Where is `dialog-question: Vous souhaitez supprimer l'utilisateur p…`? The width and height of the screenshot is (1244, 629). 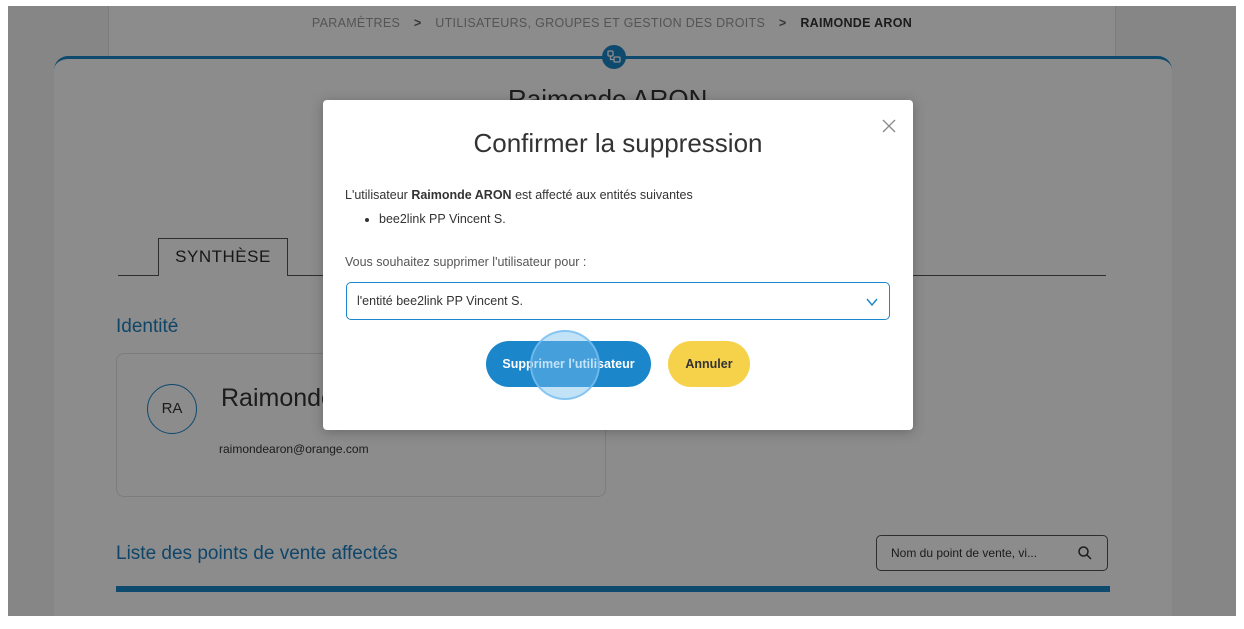
dialog-question: Vous souhaitez supprimer l'utilisateur p… is located at coordinates (466, 262).